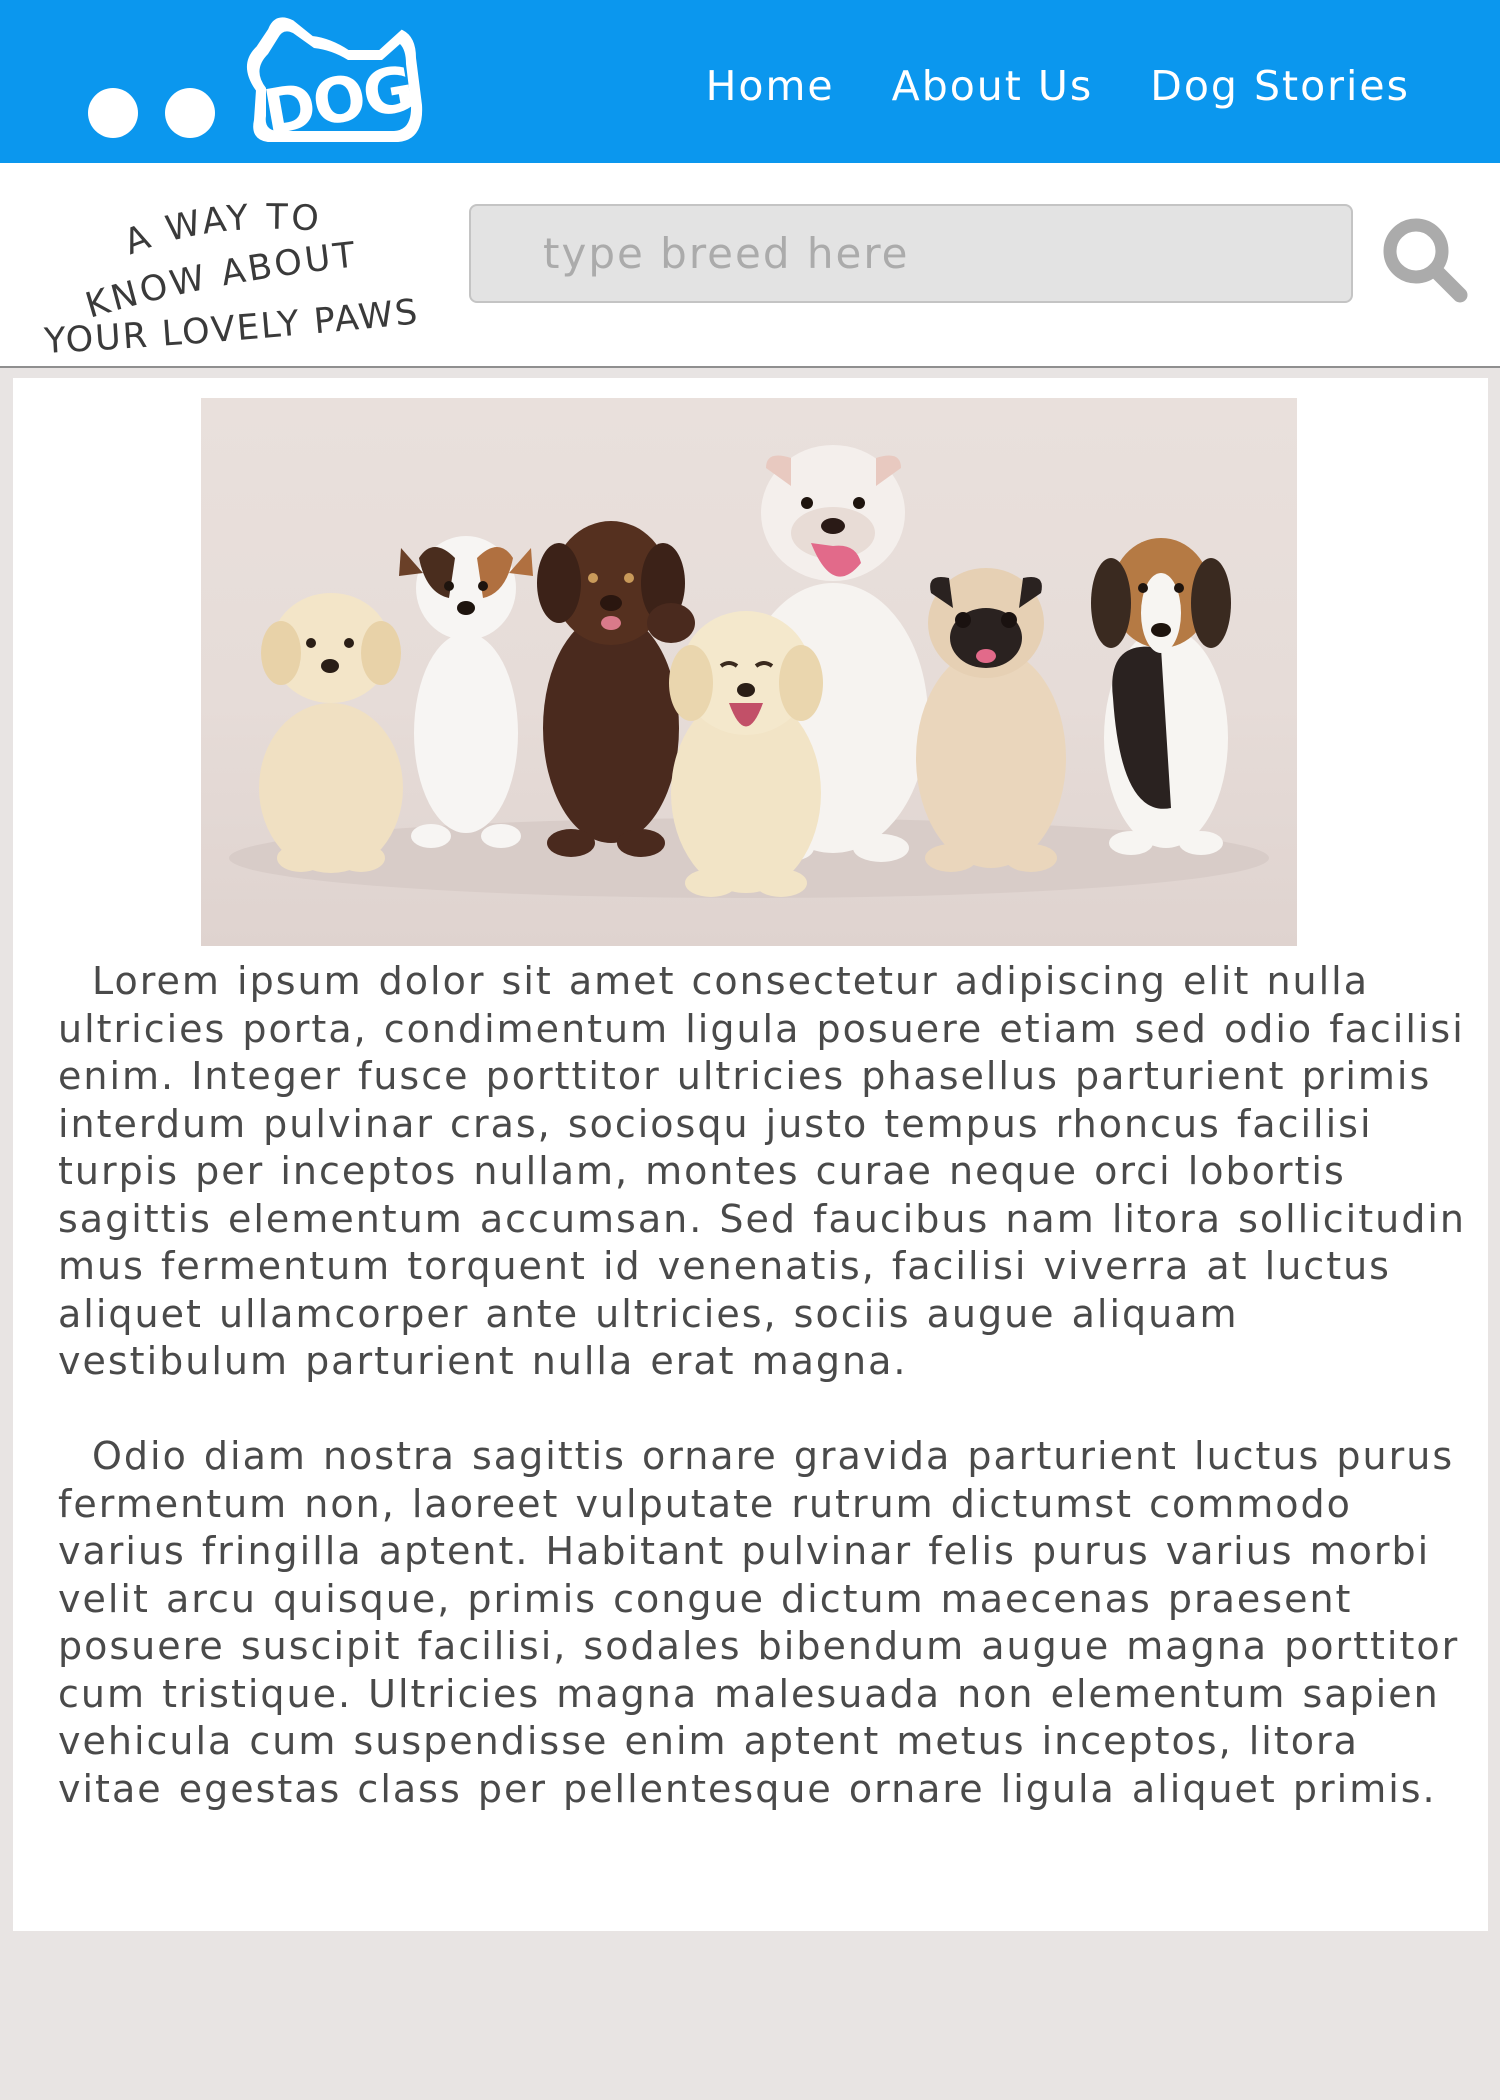 This screenshot has height=2100, width=1500. Describe the element at coordinates (466, 692) in the screenshot. I see `jack-russell-puppy` at that location.